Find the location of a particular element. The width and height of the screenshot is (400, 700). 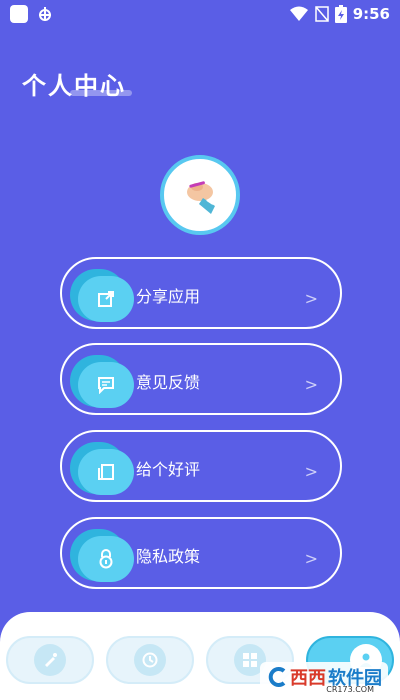

menu-feedback: 意见反馈 > is located at coordinates (201, 379).